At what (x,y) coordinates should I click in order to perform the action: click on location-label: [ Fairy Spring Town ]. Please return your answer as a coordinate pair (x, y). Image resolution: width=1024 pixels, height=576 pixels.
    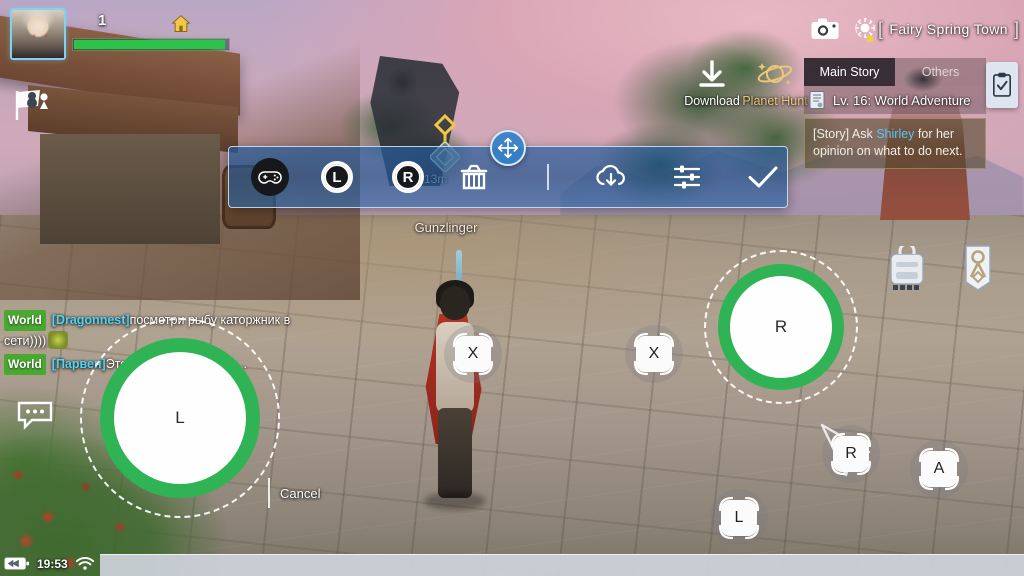
    Looking at the image, I should click on (948, 29).